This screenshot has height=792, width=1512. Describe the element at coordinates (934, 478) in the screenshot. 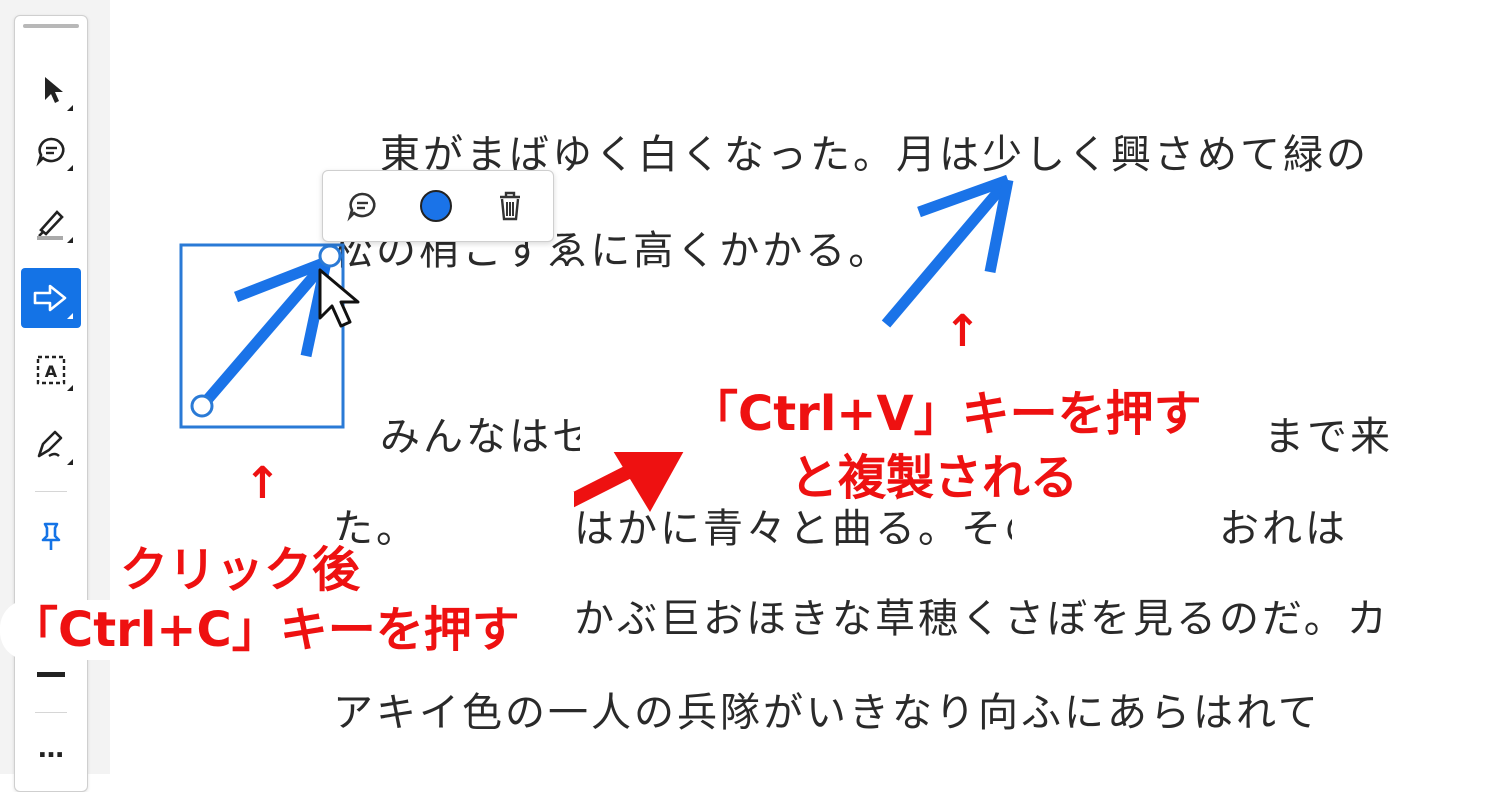

I see `paste-callout-line2: と複製される` at that location.